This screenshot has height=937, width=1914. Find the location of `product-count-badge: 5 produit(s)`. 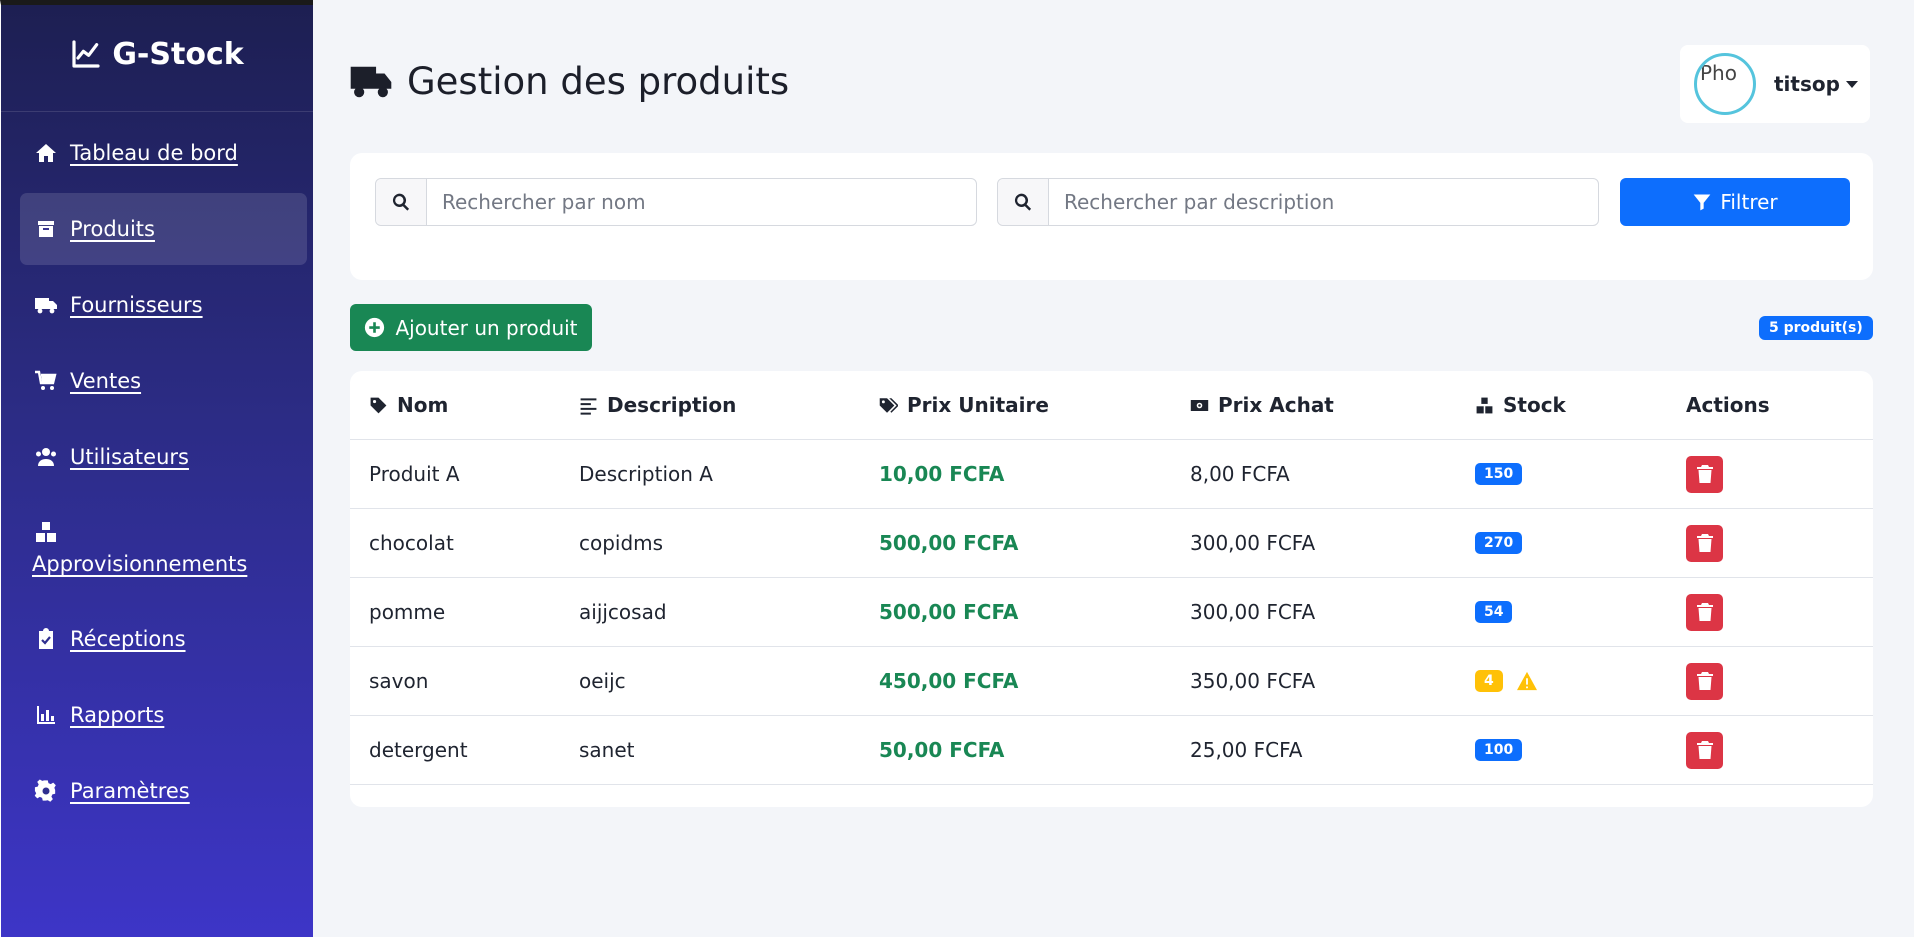

product-count-badge: 5 produit(s) is located at coordinates (1816, 328).